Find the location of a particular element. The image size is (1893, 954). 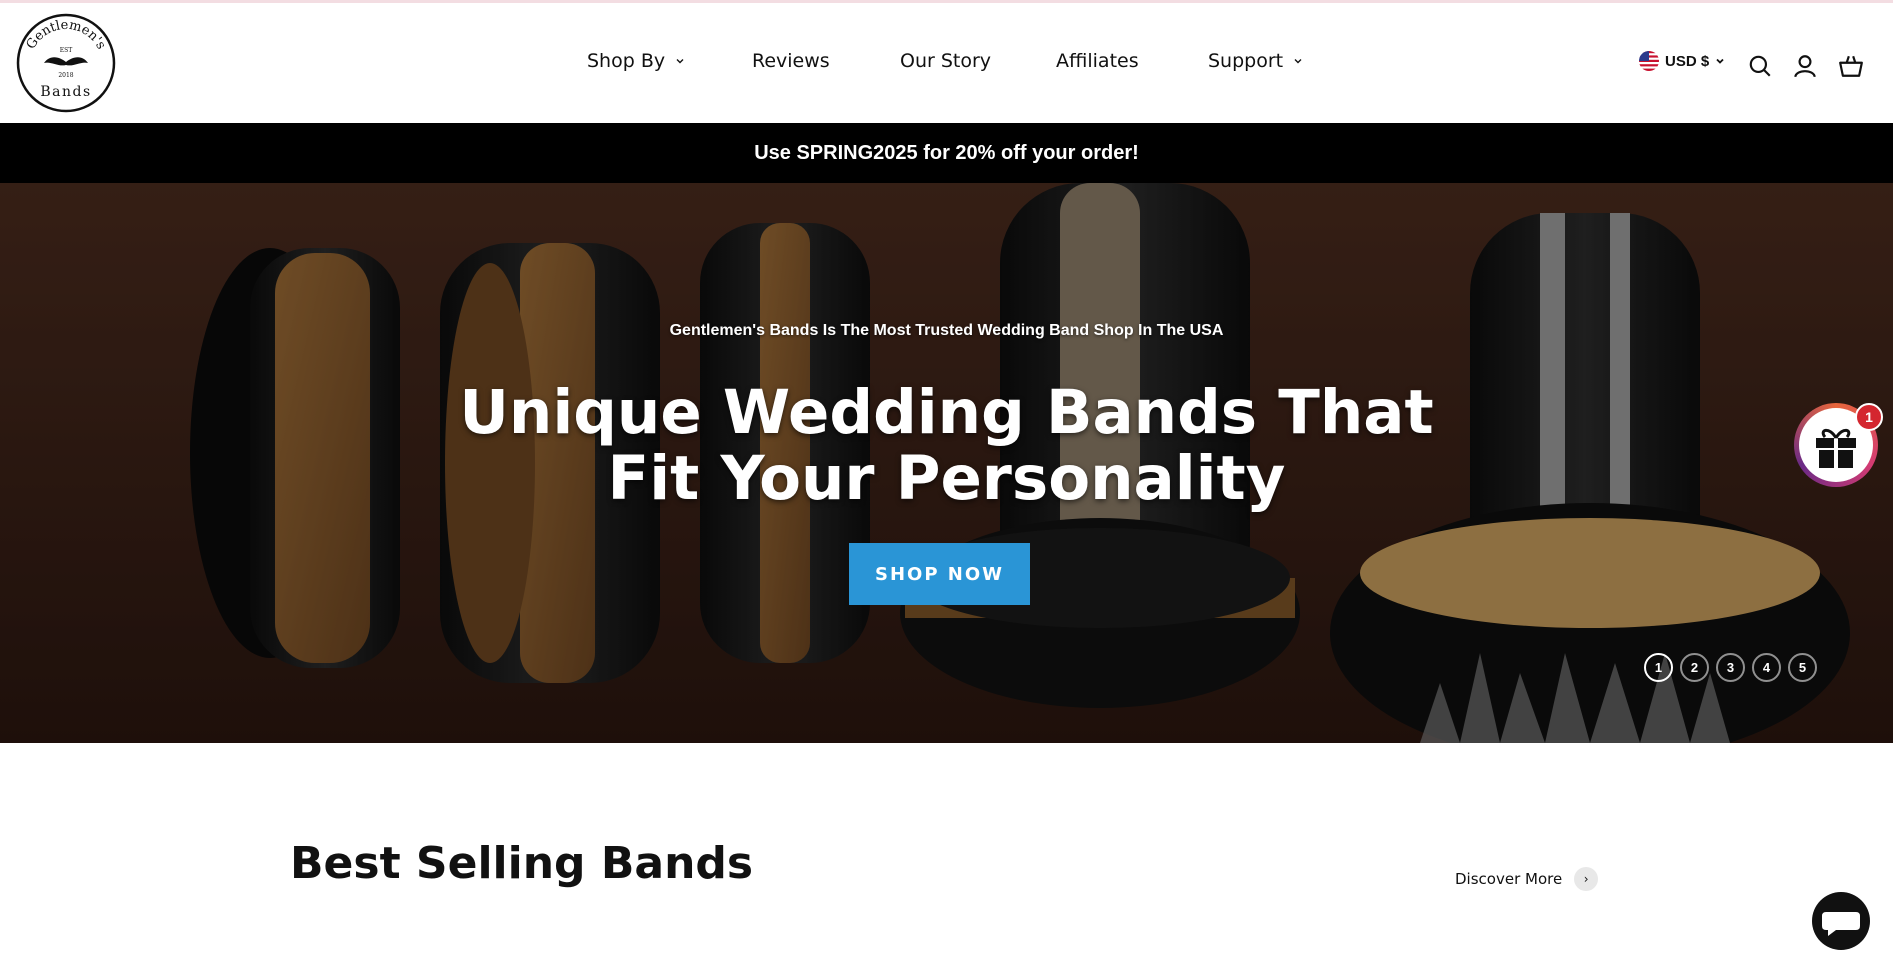

gift-notification-badge: 1 is located at coordinates (1869, 417).